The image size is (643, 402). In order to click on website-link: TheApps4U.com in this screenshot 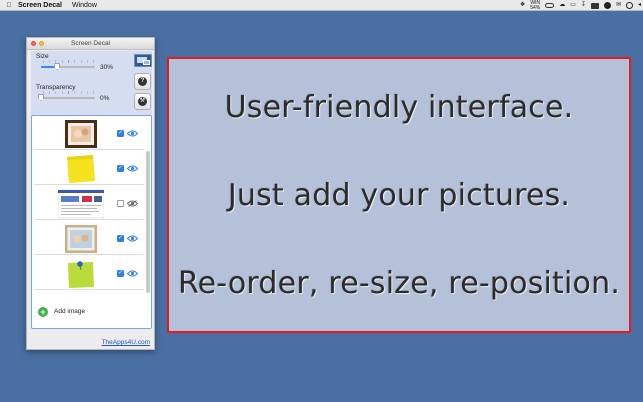, I will do `click(126, 342)`.